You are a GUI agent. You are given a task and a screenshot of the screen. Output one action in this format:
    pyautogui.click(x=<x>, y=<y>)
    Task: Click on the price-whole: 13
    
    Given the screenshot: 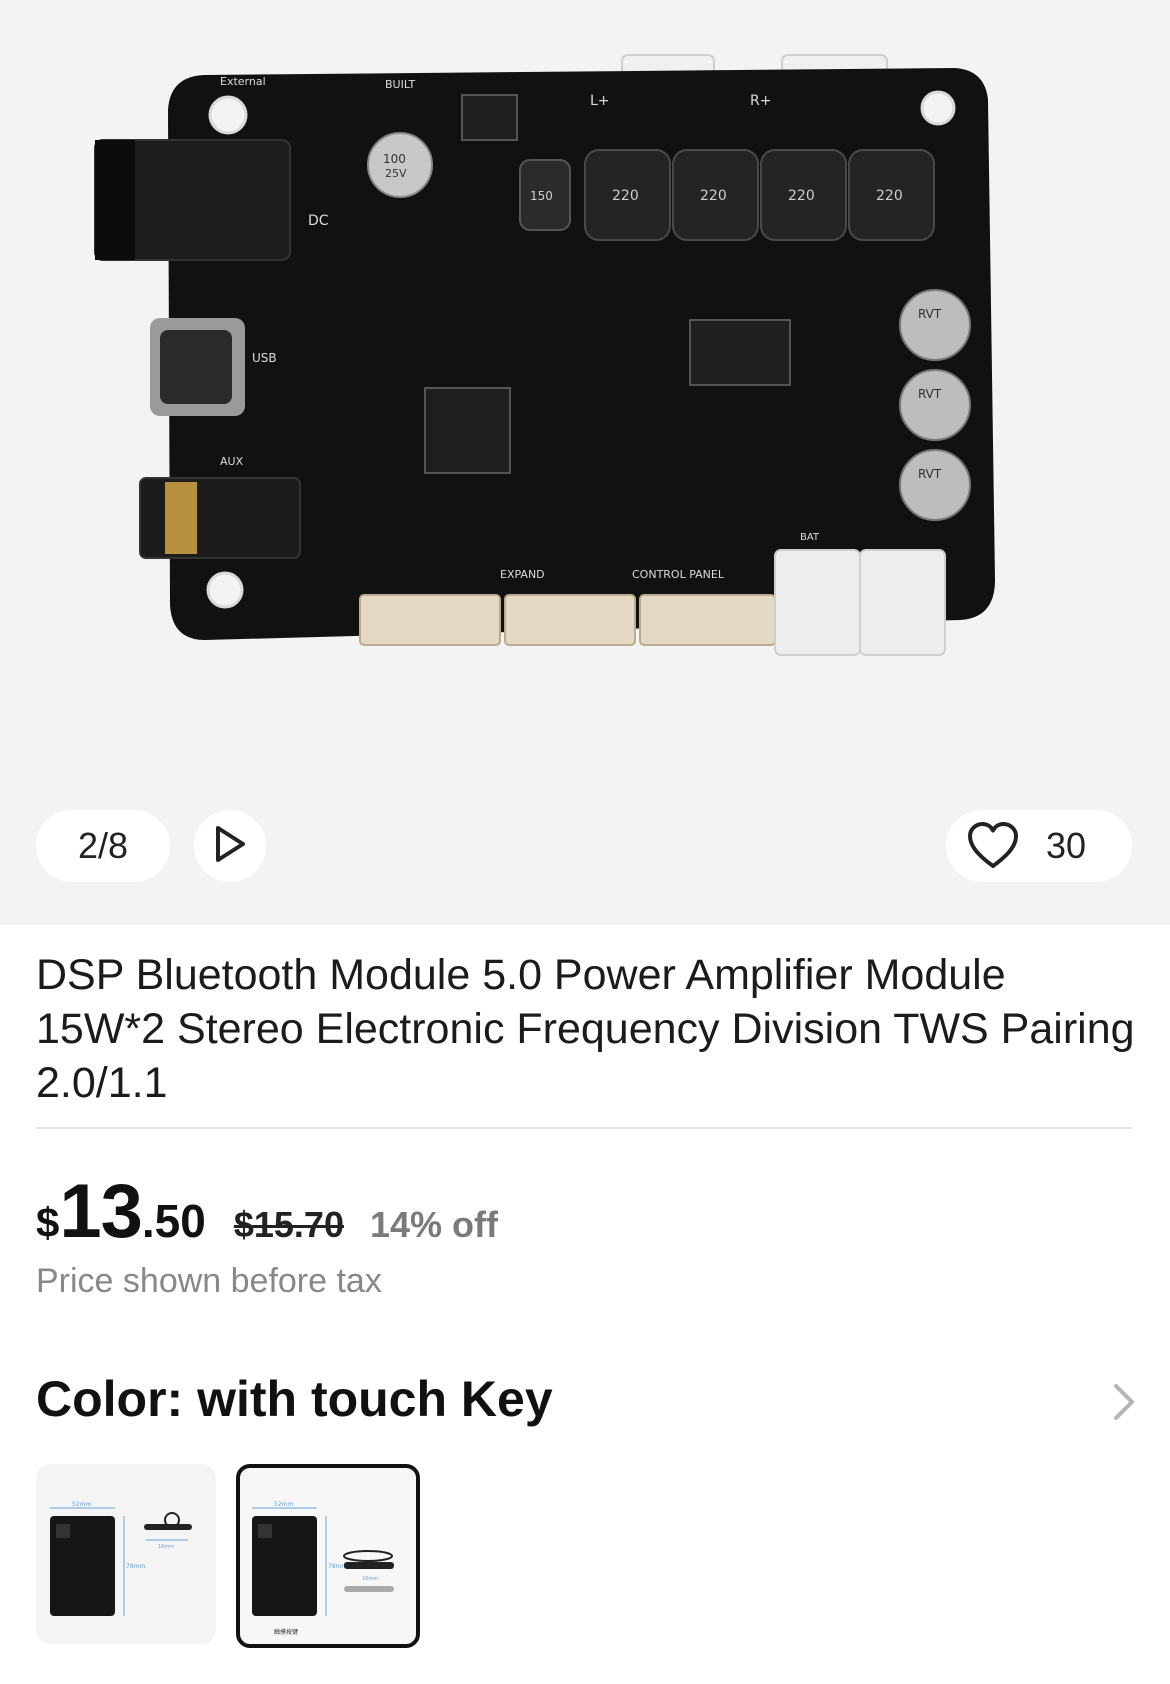 What is the action you would take?
    pyautogui.click(x=101, y=1211)
    